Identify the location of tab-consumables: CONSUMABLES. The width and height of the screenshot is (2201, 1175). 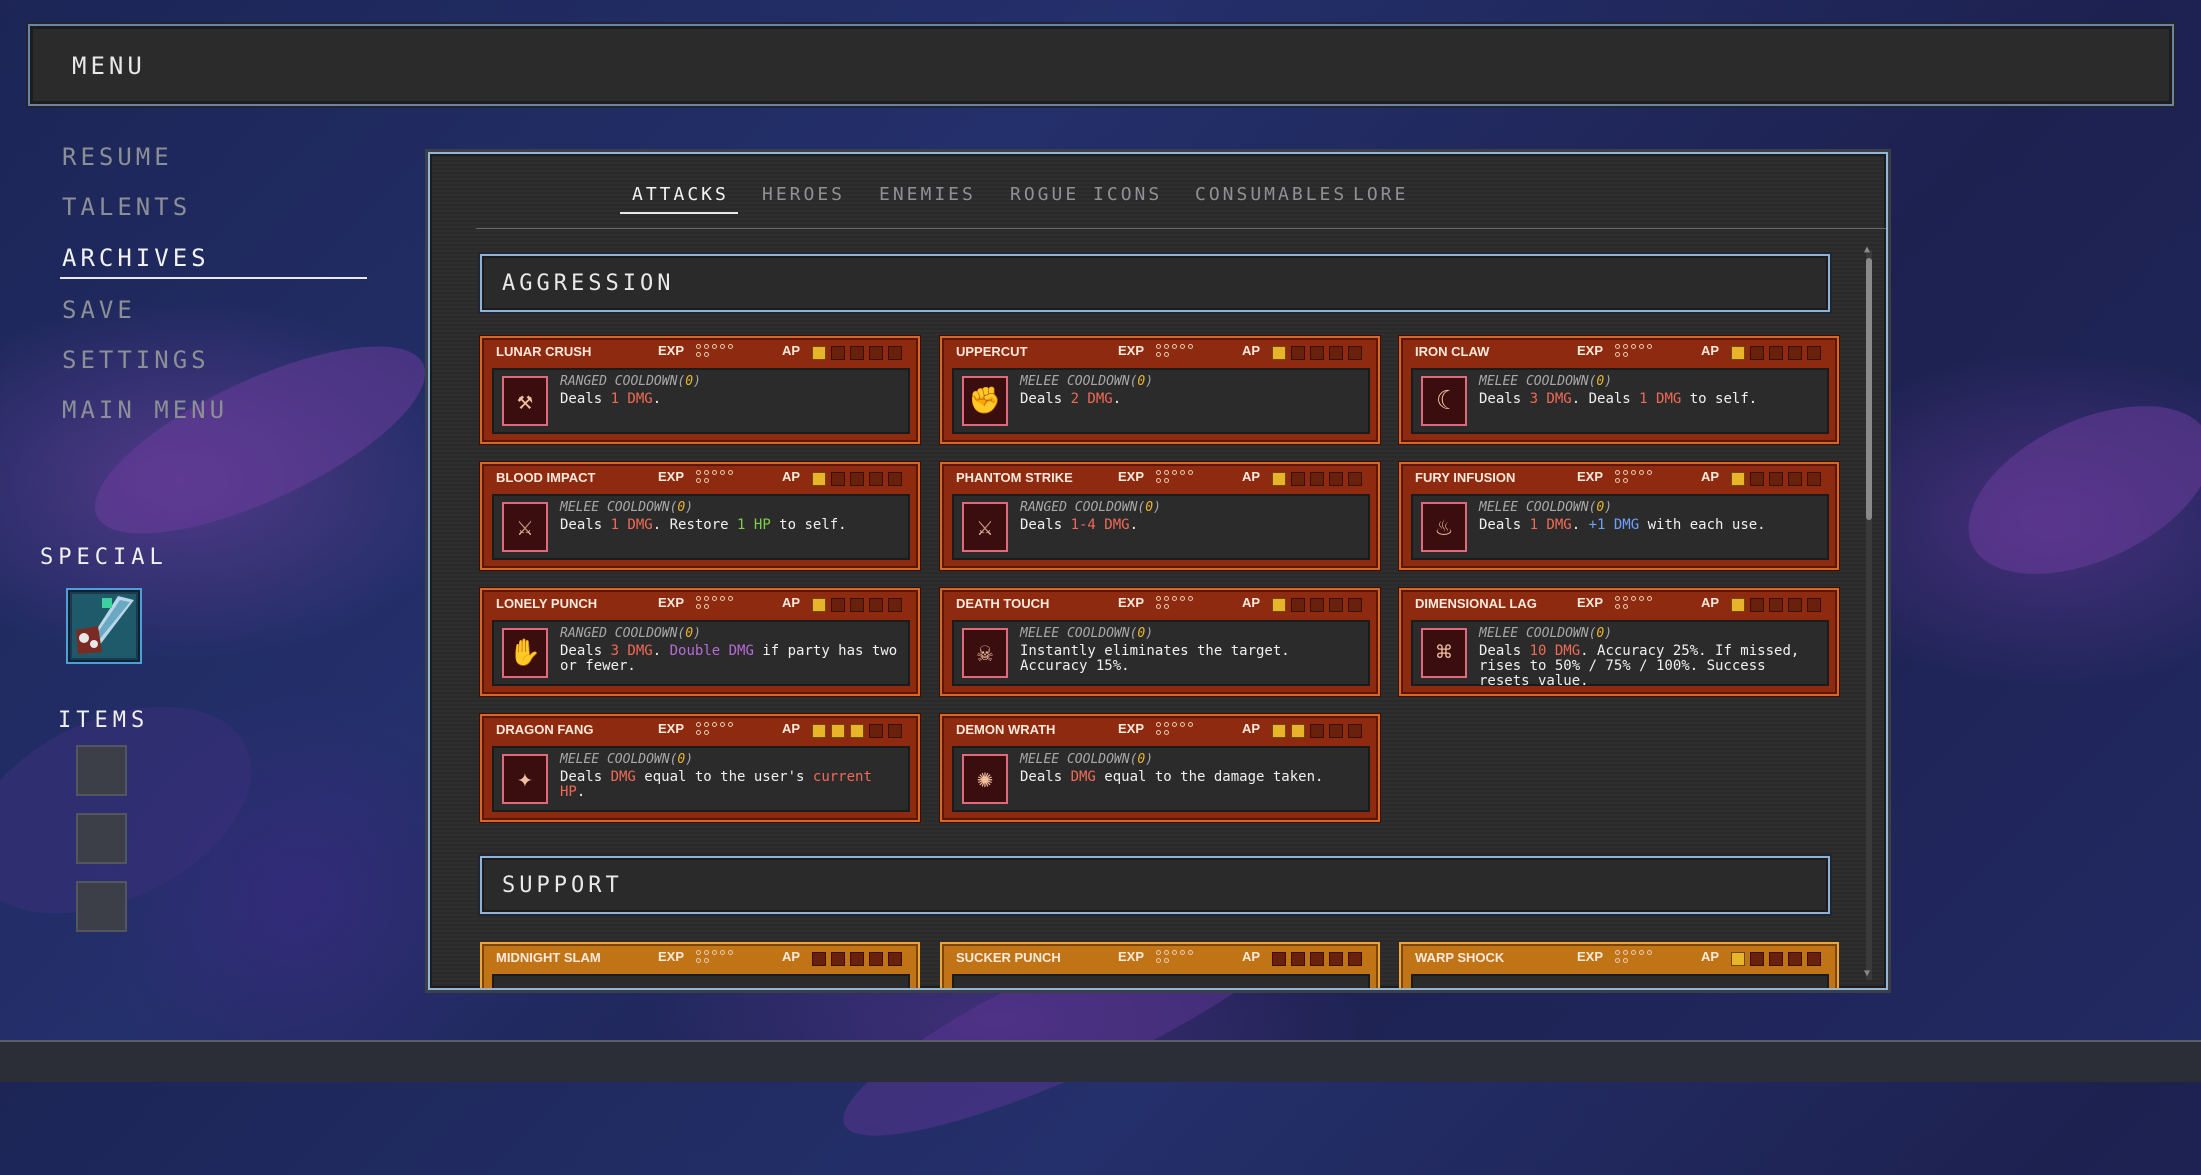
(1271, 194).